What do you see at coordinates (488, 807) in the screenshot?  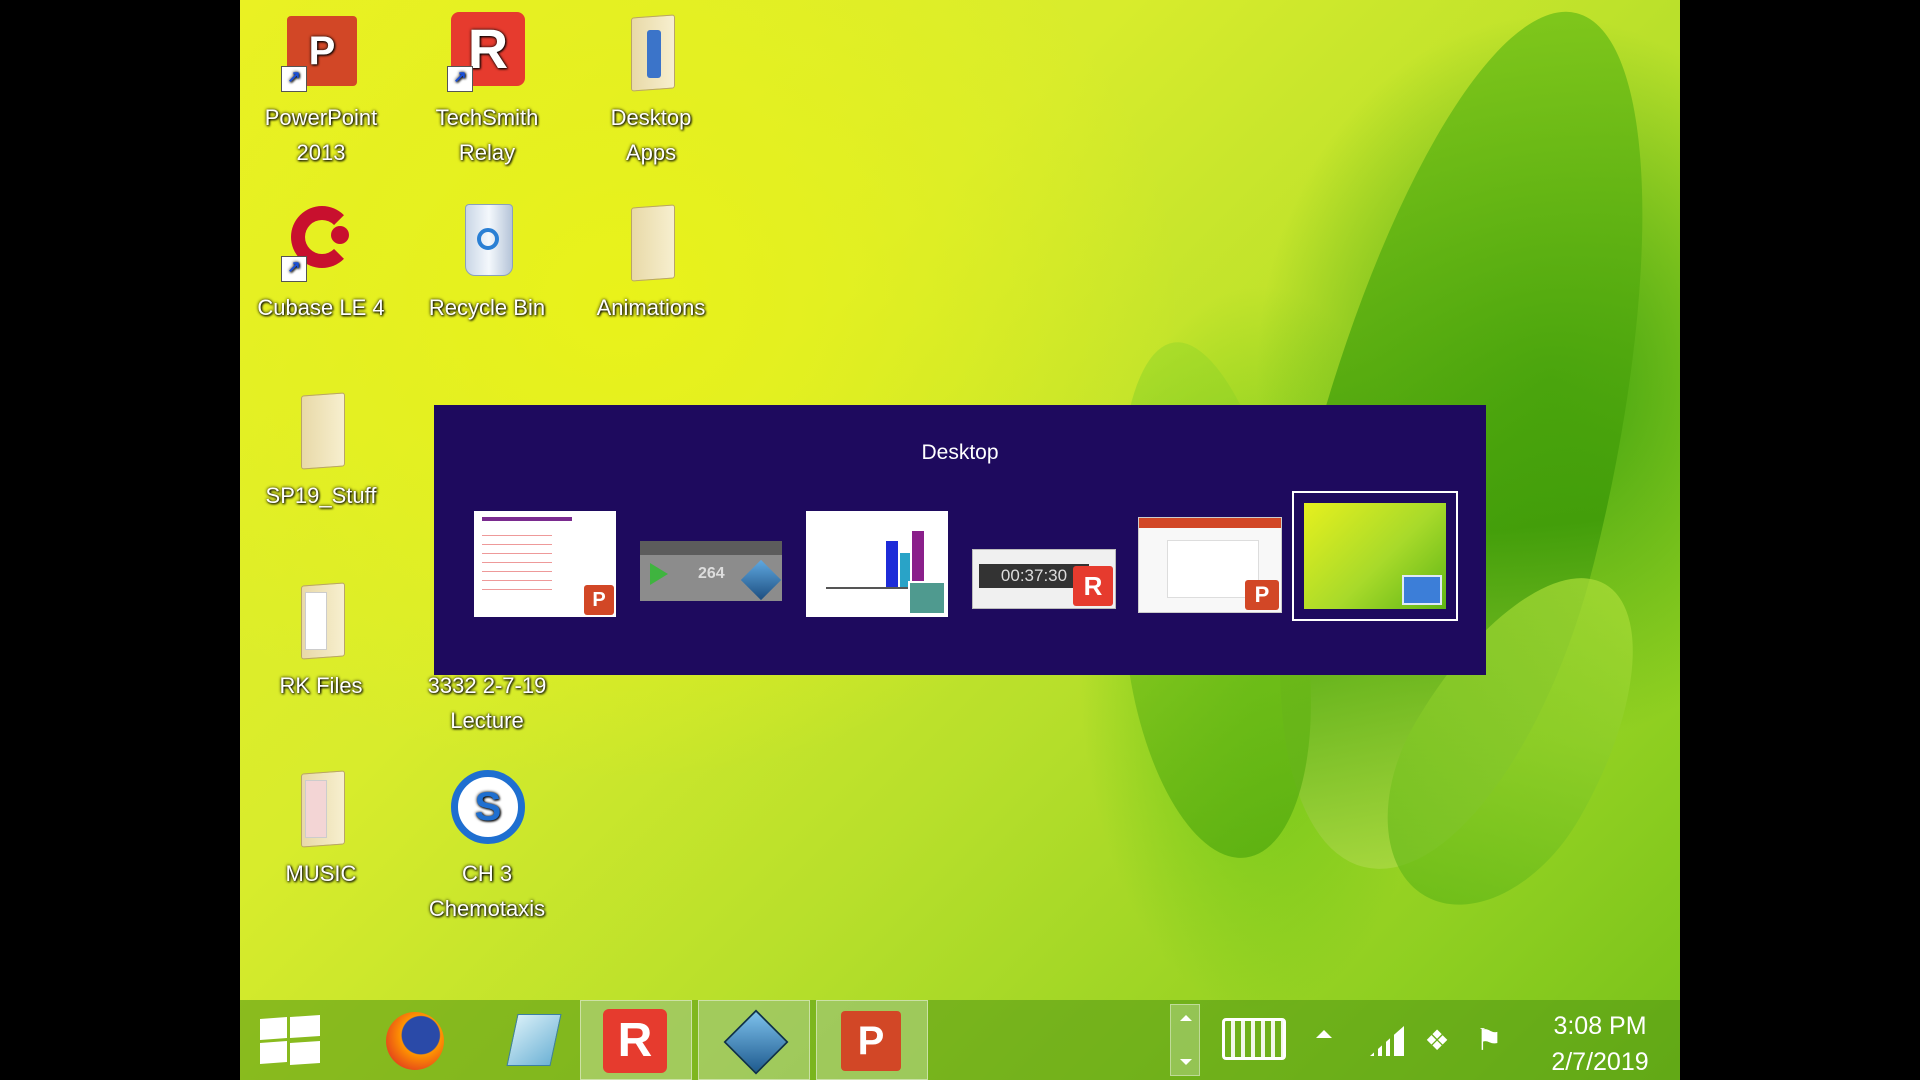 I see `snagit-video-icon: S` at bounding box center [488, 807].